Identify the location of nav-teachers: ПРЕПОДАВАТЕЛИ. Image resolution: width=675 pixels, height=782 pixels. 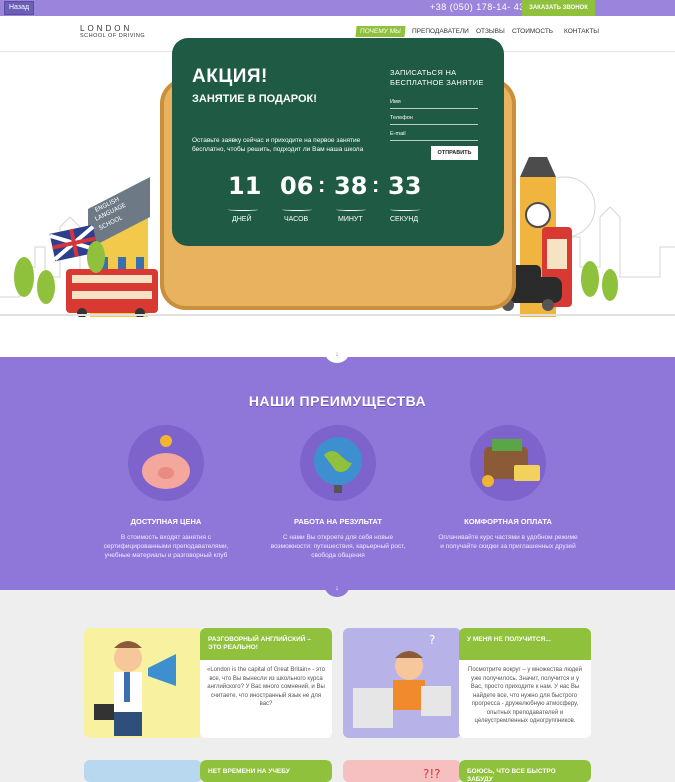
(440, 31).